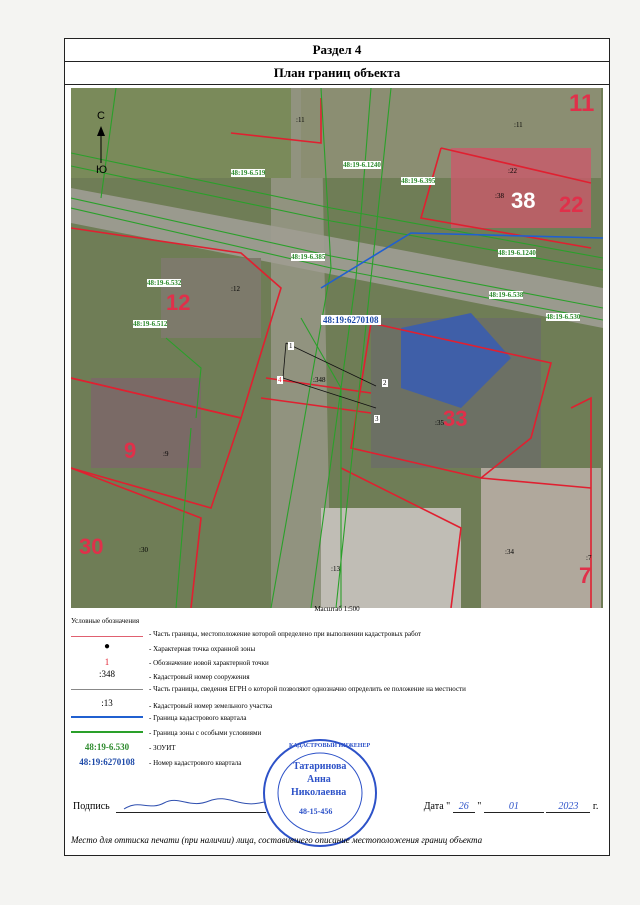 The width and height of the screenshot is (640, 905). Describe the element at coordinates (582, 103) in the screenshot. I see `house-number: 11` at that location.